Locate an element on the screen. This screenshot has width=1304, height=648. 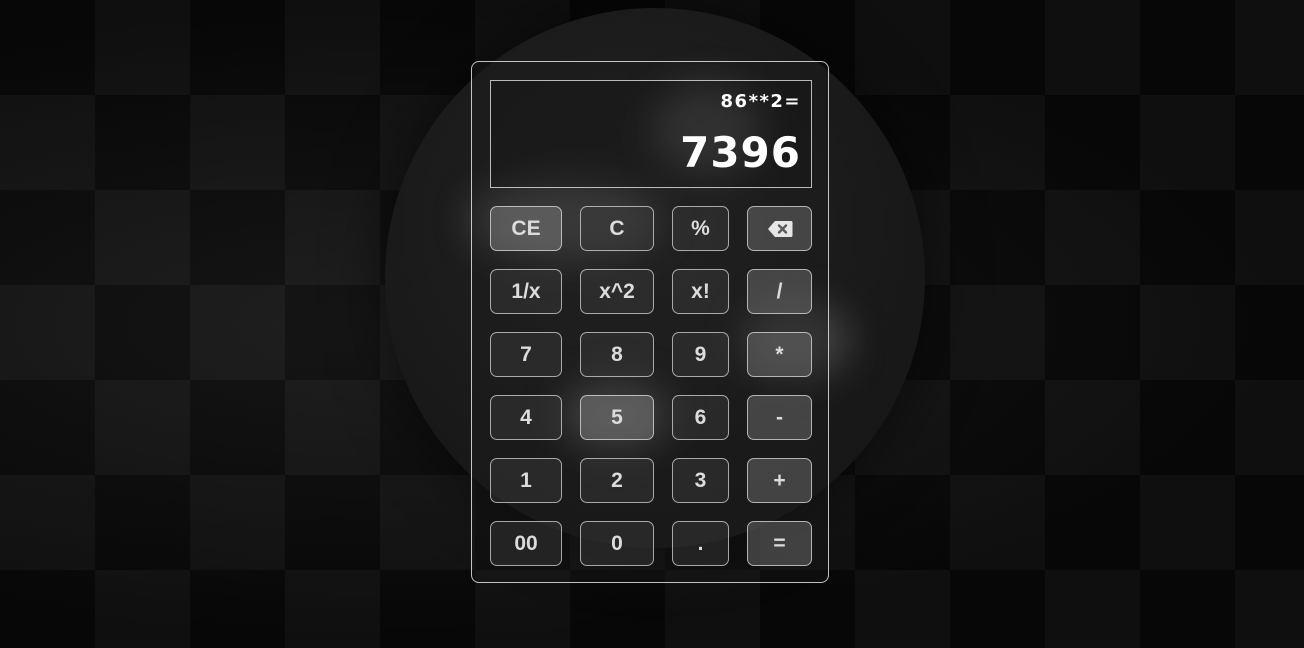
digit-7-button: 7 is located at coordinates (526, 354).